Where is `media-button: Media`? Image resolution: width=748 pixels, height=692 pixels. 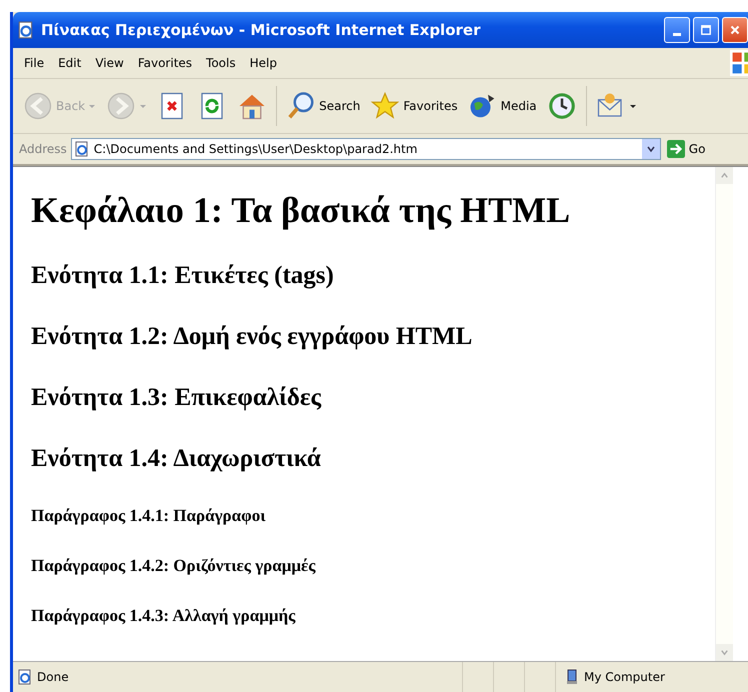
media-button: Media is located at coordinates (502, 106).